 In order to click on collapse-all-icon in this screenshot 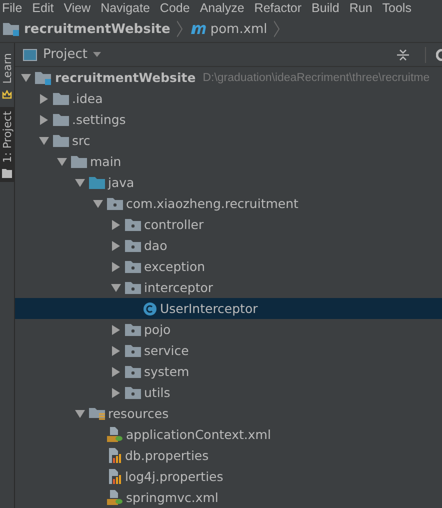, I will do `click(403, 54)`.